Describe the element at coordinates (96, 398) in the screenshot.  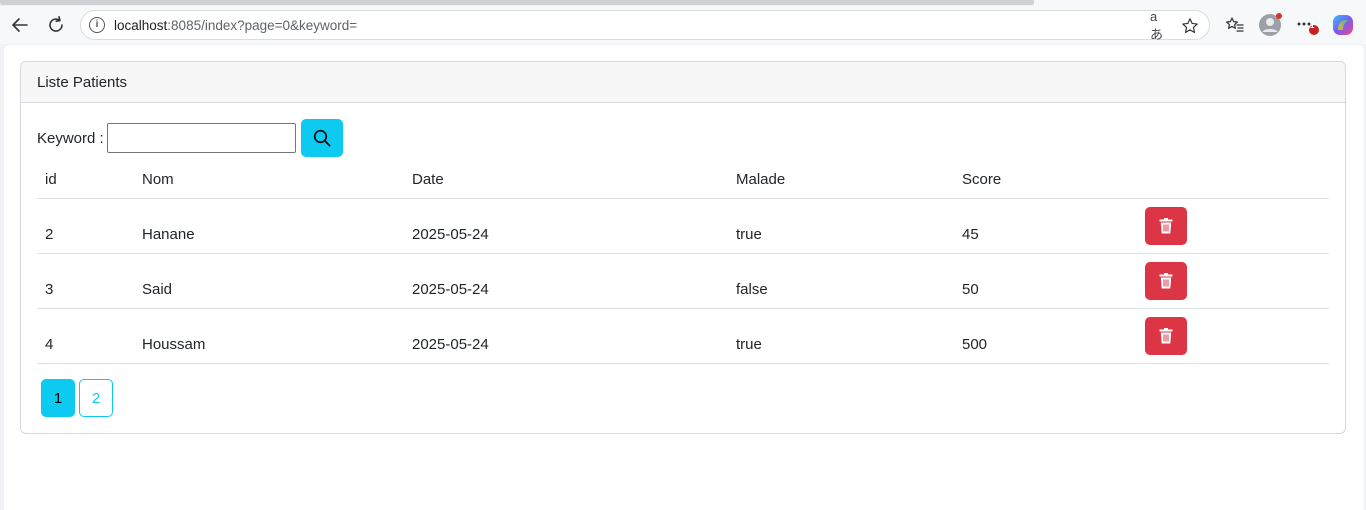
I see `page-button-2: 2` at that location.